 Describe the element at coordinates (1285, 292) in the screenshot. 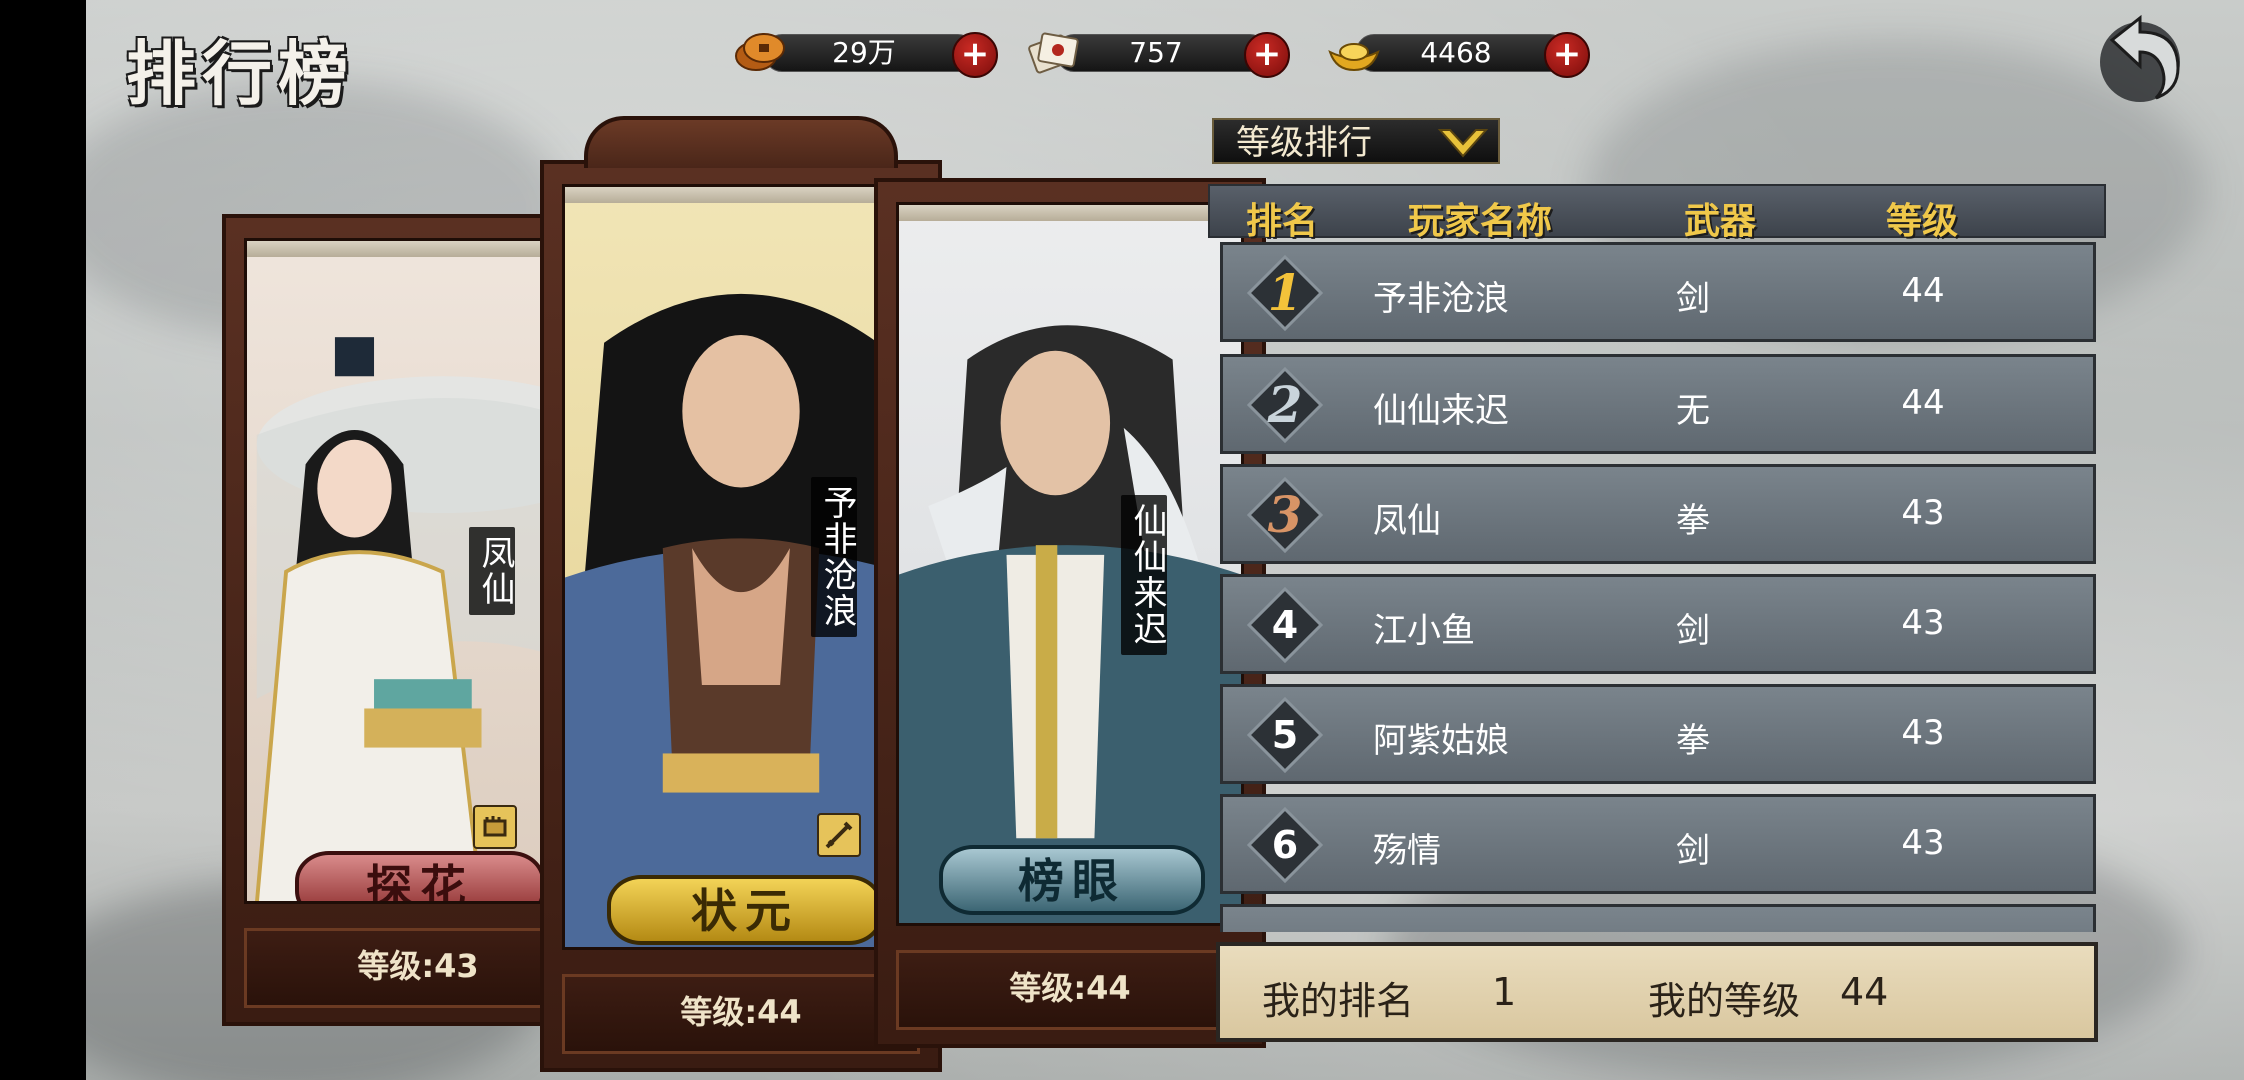

I see `rank-number: 1` at that location.